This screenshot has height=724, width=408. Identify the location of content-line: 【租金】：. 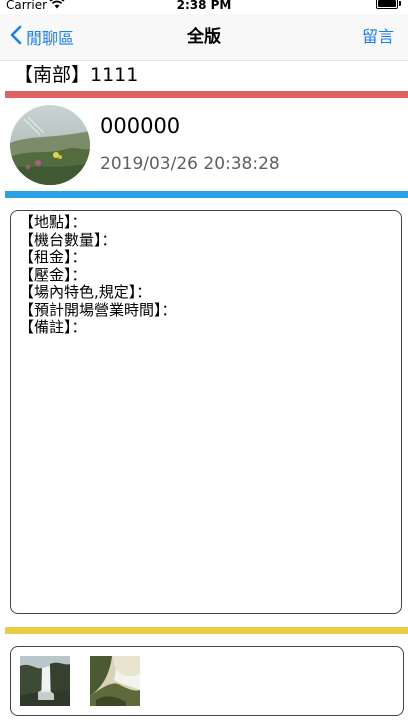
(53, 257).